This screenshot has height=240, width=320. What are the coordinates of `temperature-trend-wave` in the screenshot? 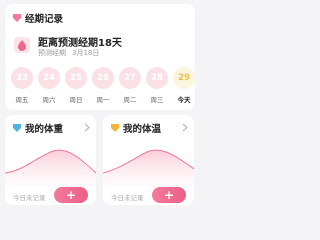 It's located at (148, 168).